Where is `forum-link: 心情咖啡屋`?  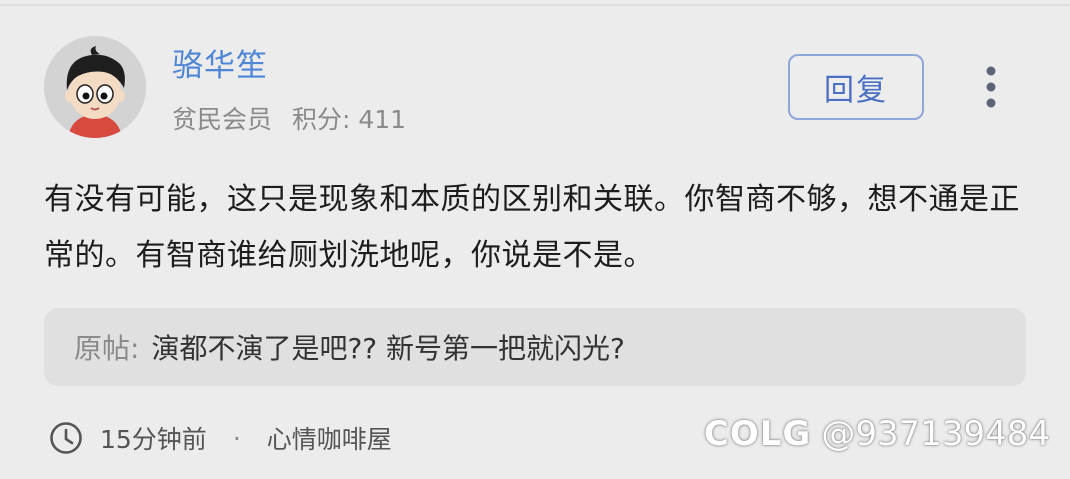
forum-link: 心情咖啡屋 is located at coordinates (329, 438).